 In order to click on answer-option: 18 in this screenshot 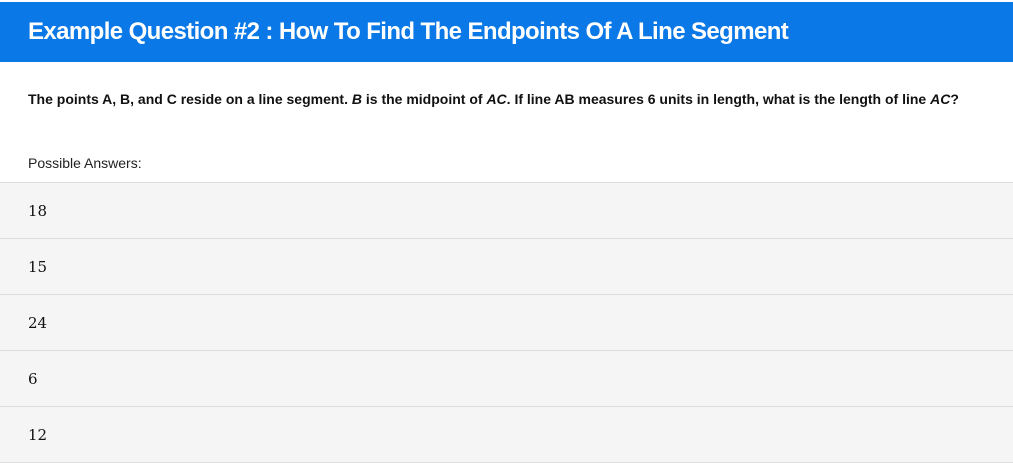, I will do `click(506, 211)`.